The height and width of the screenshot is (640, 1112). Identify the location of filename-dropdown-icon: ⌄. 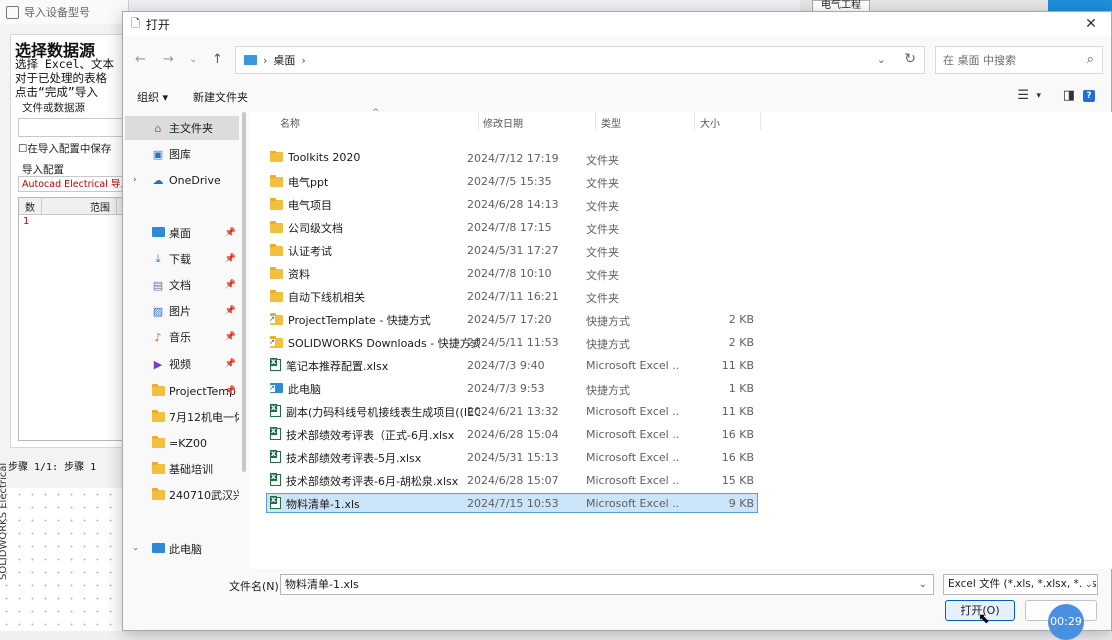
(923, 584).